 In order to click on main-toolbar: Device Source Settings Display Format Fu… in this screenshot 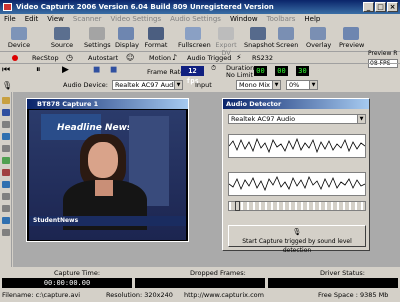, I will do `click(200, 46)`.